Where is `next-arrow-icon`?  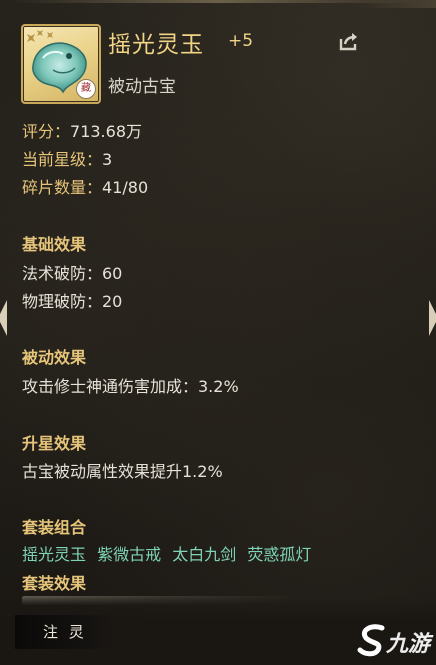
next-arrow-icon is located at coordinates (432, 318).